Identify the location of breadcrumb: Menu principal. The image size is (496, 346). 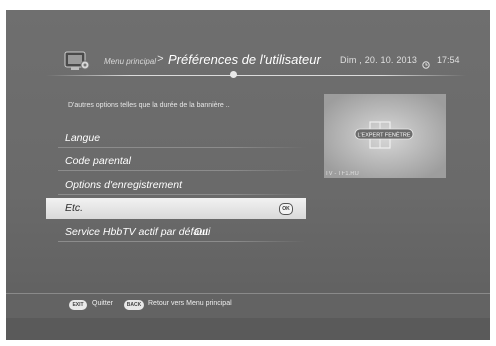
(130, 61).